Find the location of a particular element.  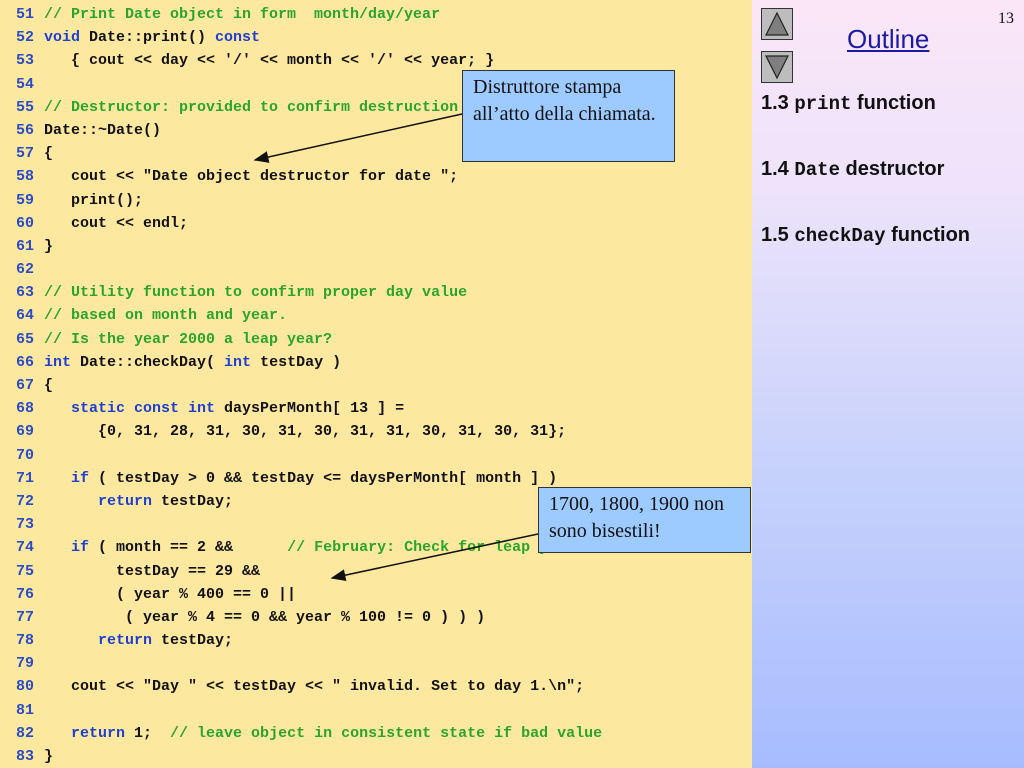

code-segment: Date::checkDay( is located at coordinates (148, 362).